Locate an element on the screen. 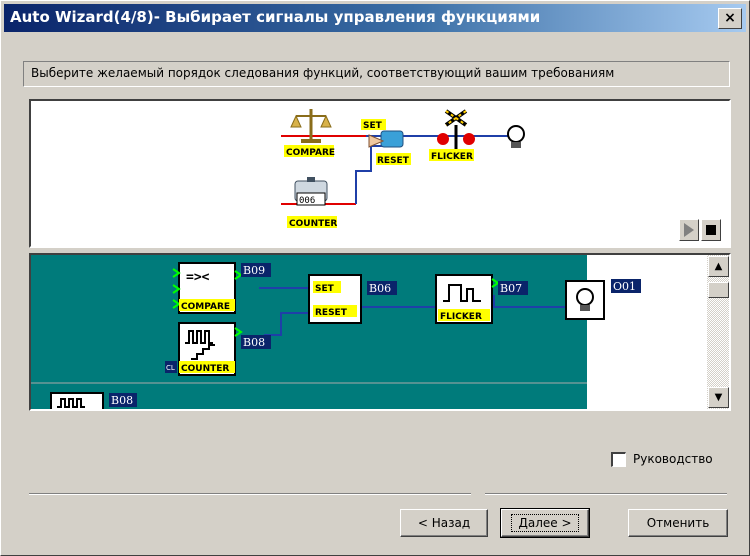  next-label: Далее > is located at coordinates (545, 523).